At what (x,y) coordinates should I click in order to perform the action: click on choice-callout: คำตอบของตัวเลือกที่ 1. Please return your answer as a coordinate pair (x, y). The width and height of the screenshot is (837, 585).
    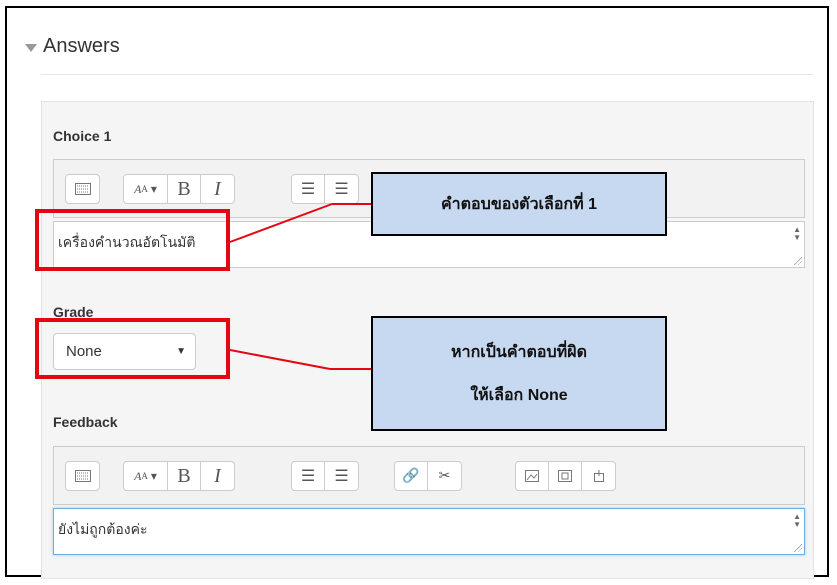
    Looking at the image, I should click on (519, 204).